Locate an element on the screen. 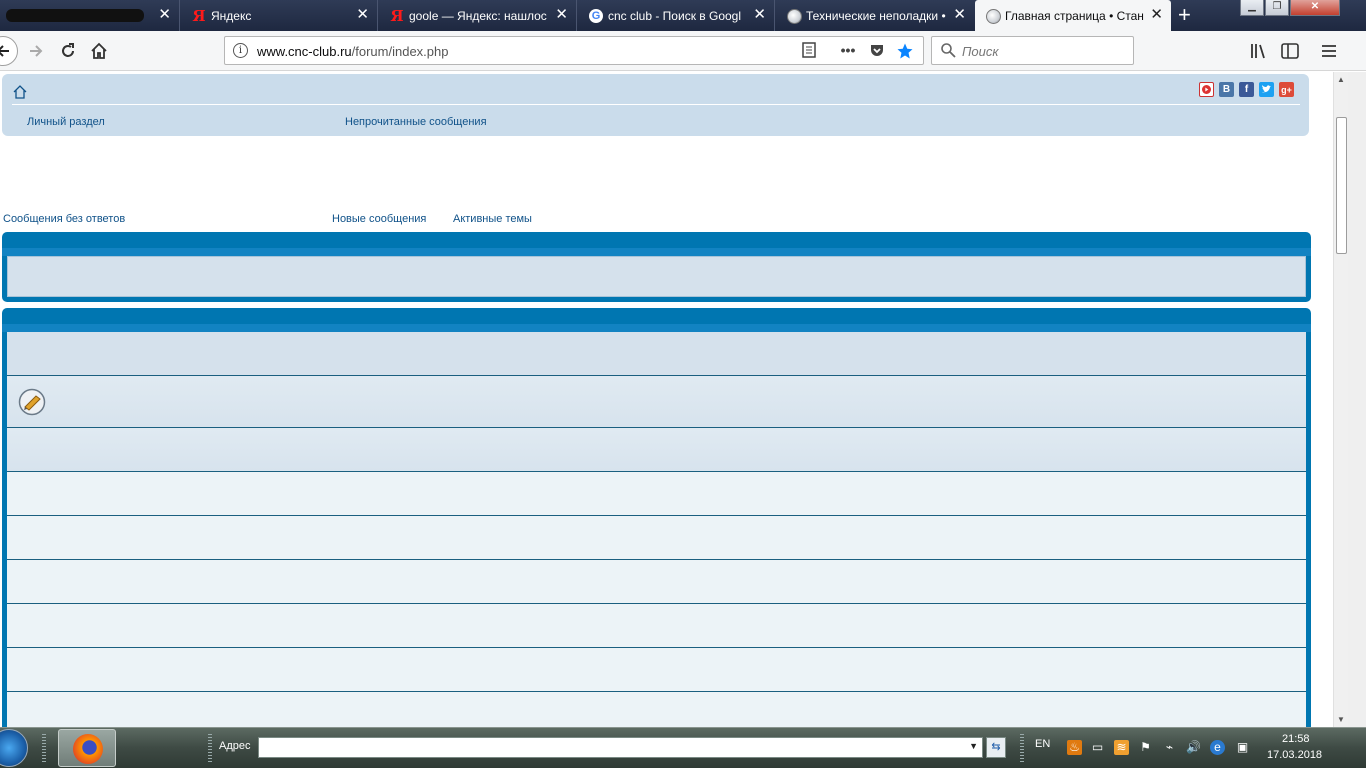 This screenshot has width=1366, height=768. language-indicator: EN is located at coordinates (1042, 744).